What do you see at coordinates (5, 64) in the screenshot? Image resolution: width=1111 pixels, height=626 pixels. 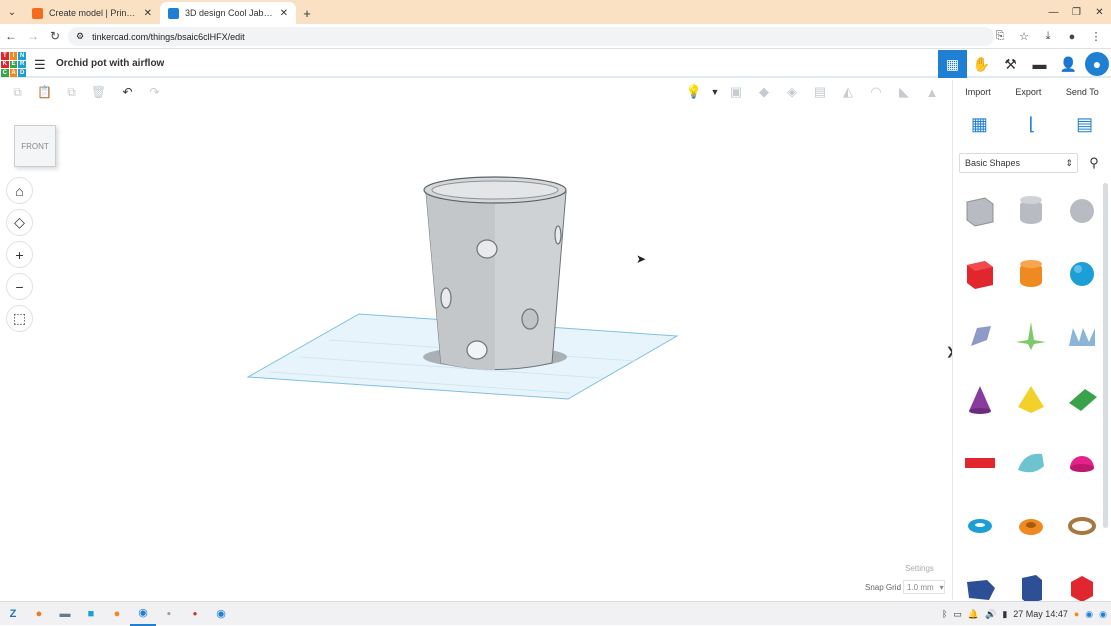 I see `logo-letter: K` at bounding box center [5, 64].